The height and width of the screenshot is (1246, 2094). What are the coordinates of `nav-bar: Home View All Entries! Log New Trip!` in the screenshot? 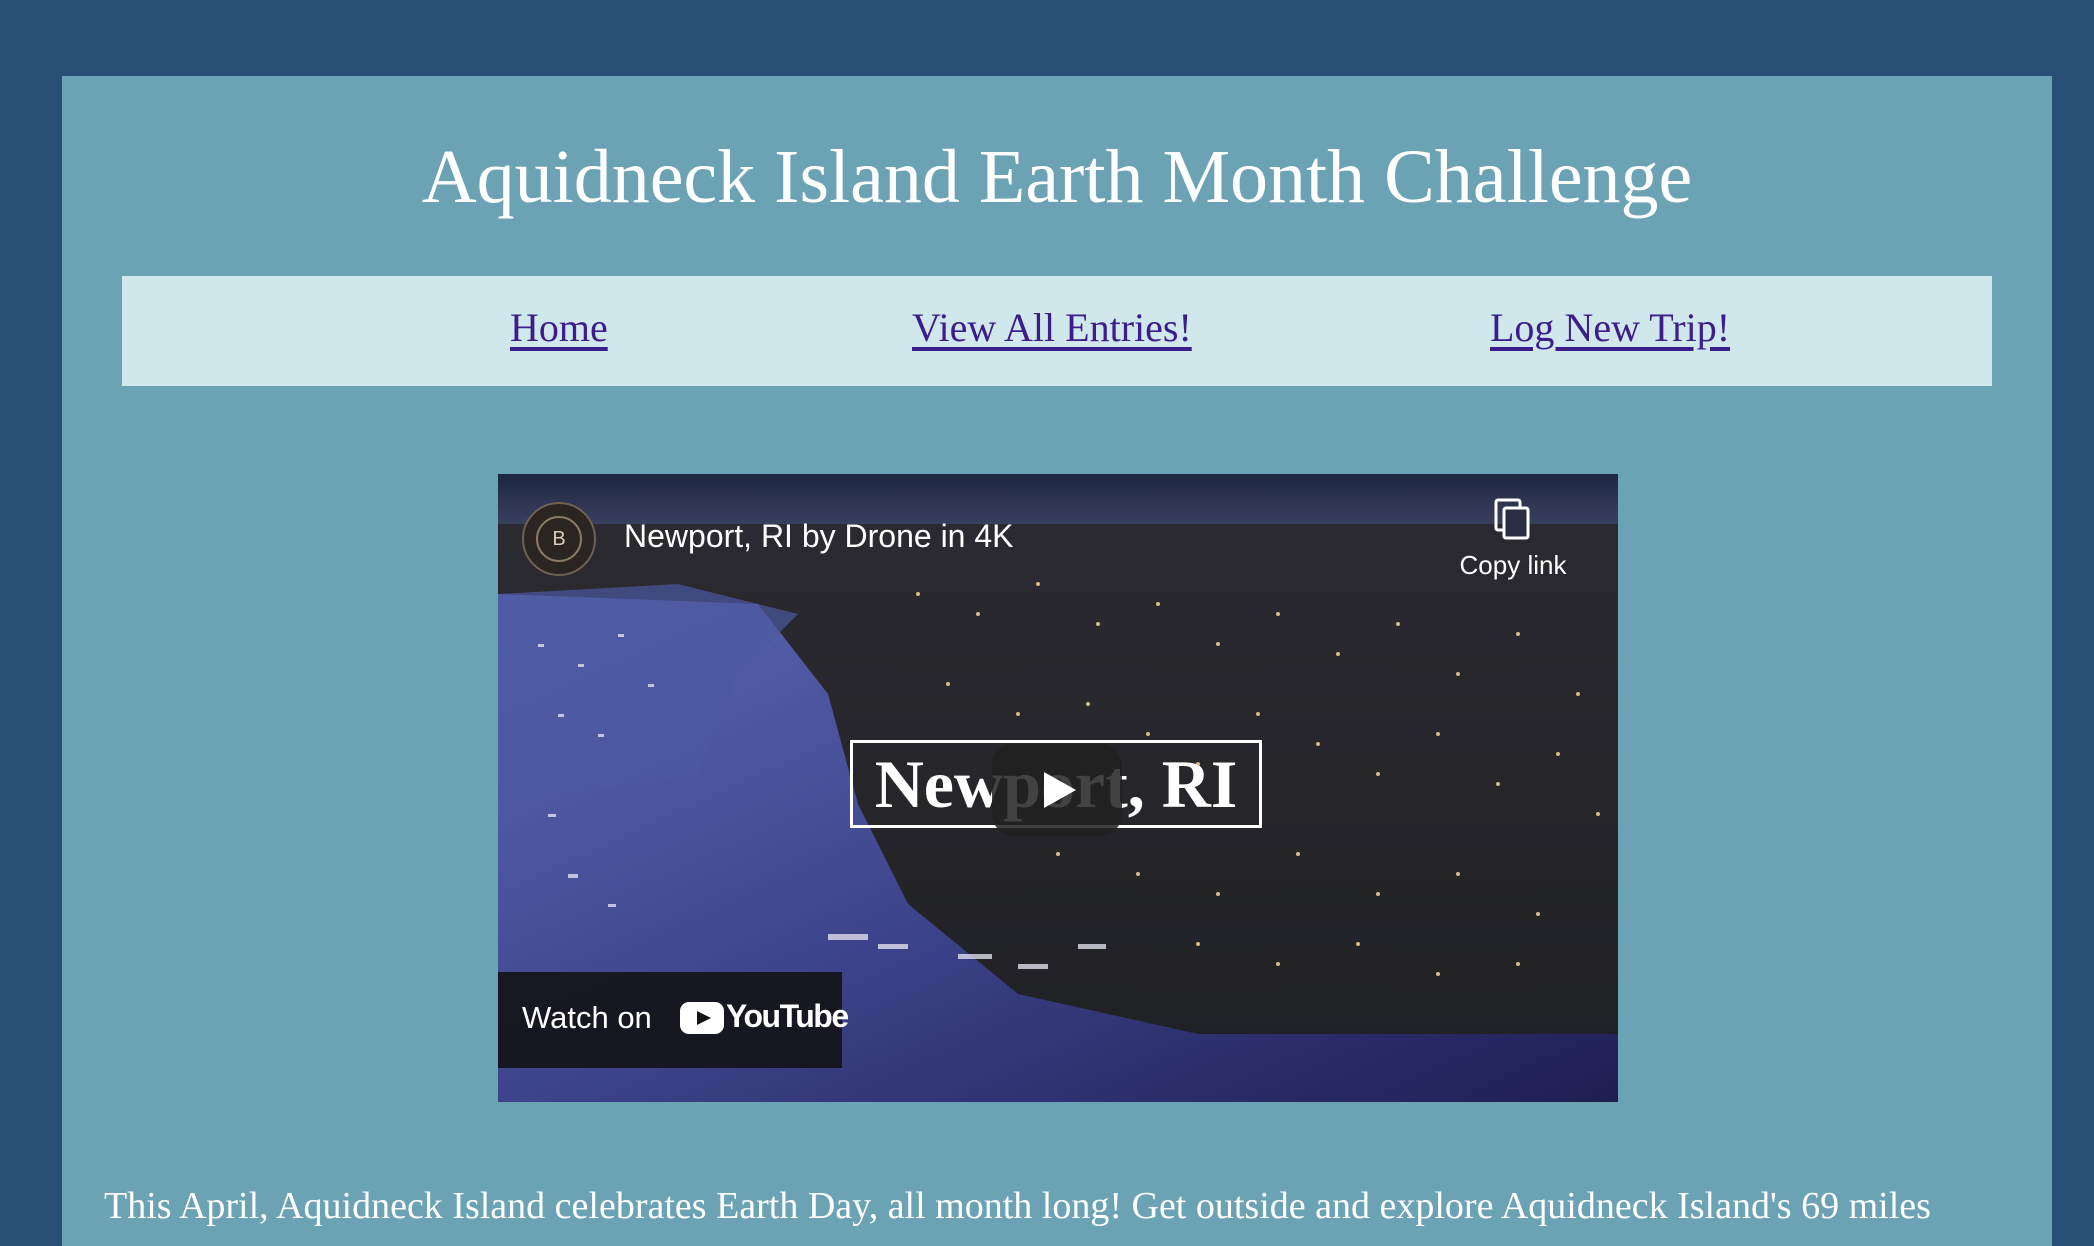 It's located at (1057, 331).